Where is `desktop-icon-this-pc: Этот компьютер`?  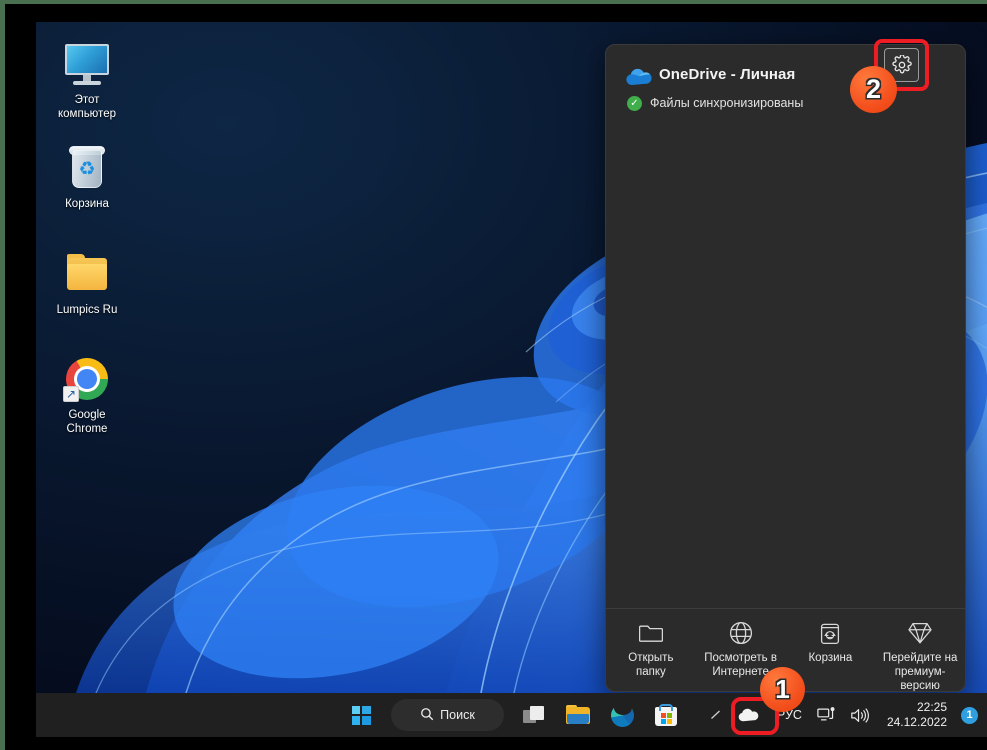 desktop-icon-this-pc: Этот компьютер is located at coordinates (87, 80).